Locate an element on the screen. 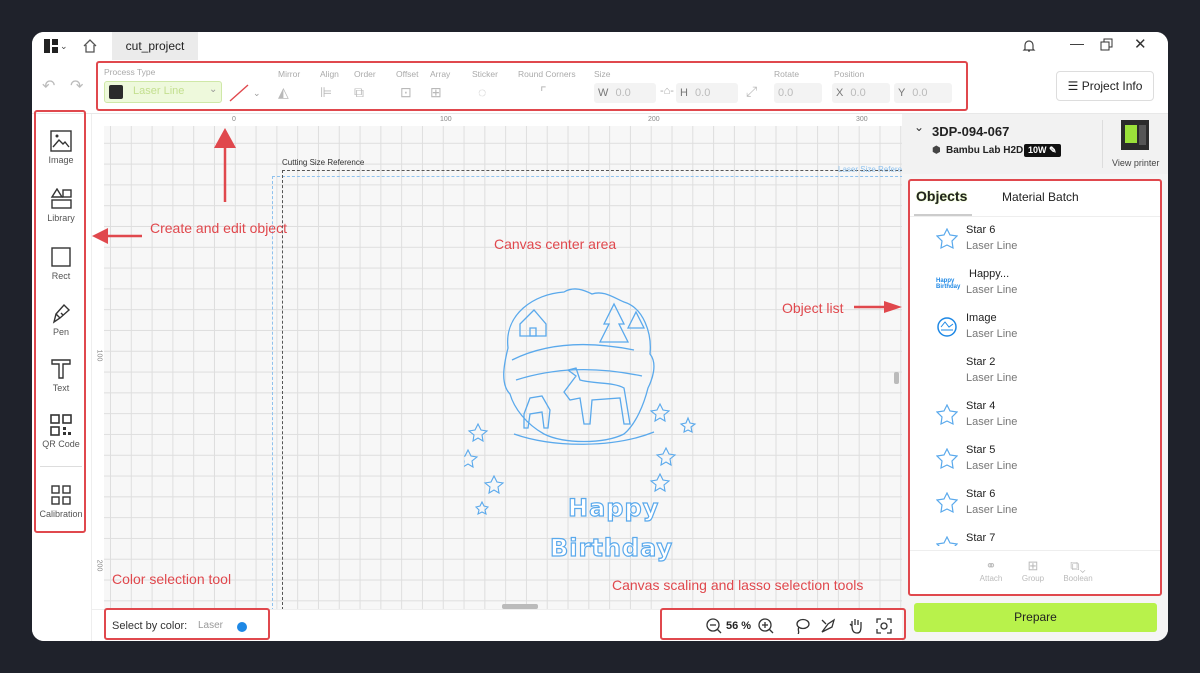 The width and height of the screenshot is (1200, 673). annotation-canvas-center: Canvas center area is located at coordinates (555, 244).